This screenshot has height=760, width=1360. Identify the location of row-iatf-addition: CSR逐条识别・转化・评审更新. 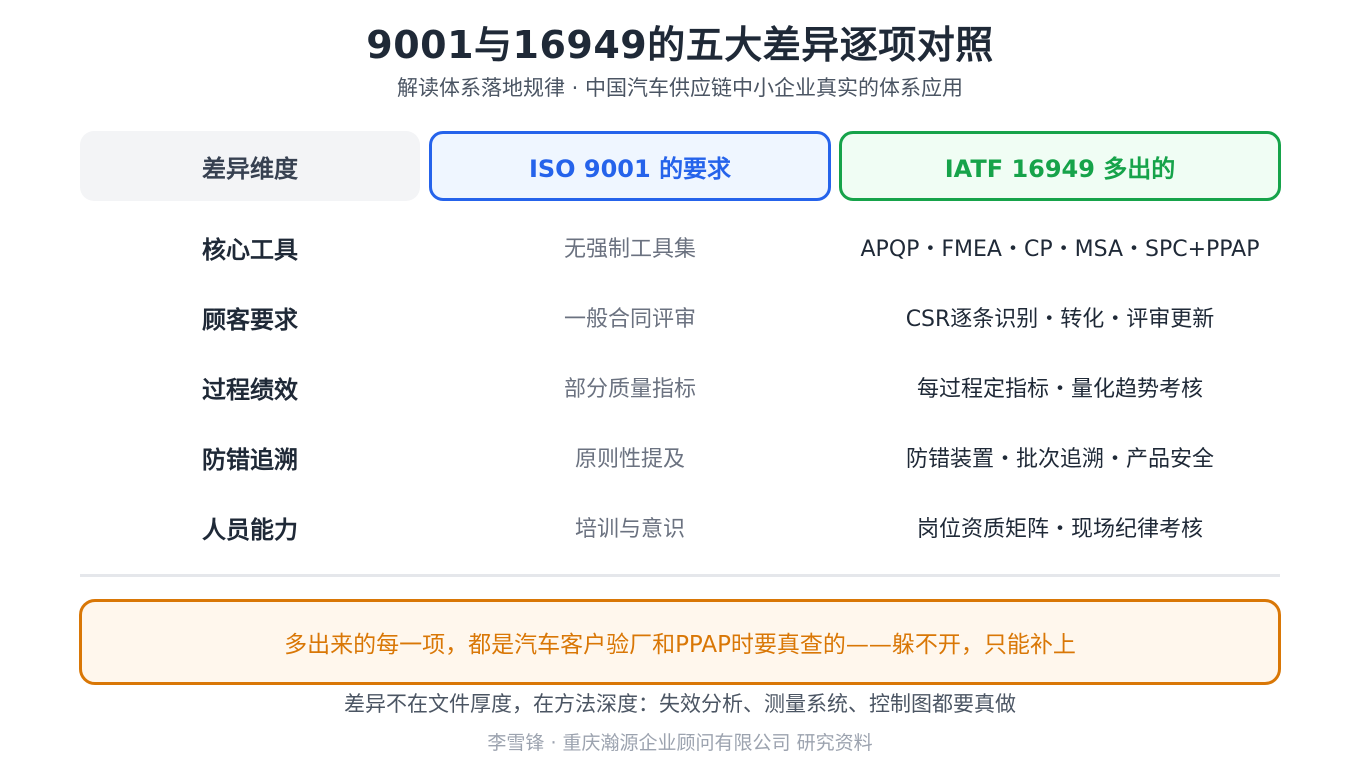
(1060, 319).